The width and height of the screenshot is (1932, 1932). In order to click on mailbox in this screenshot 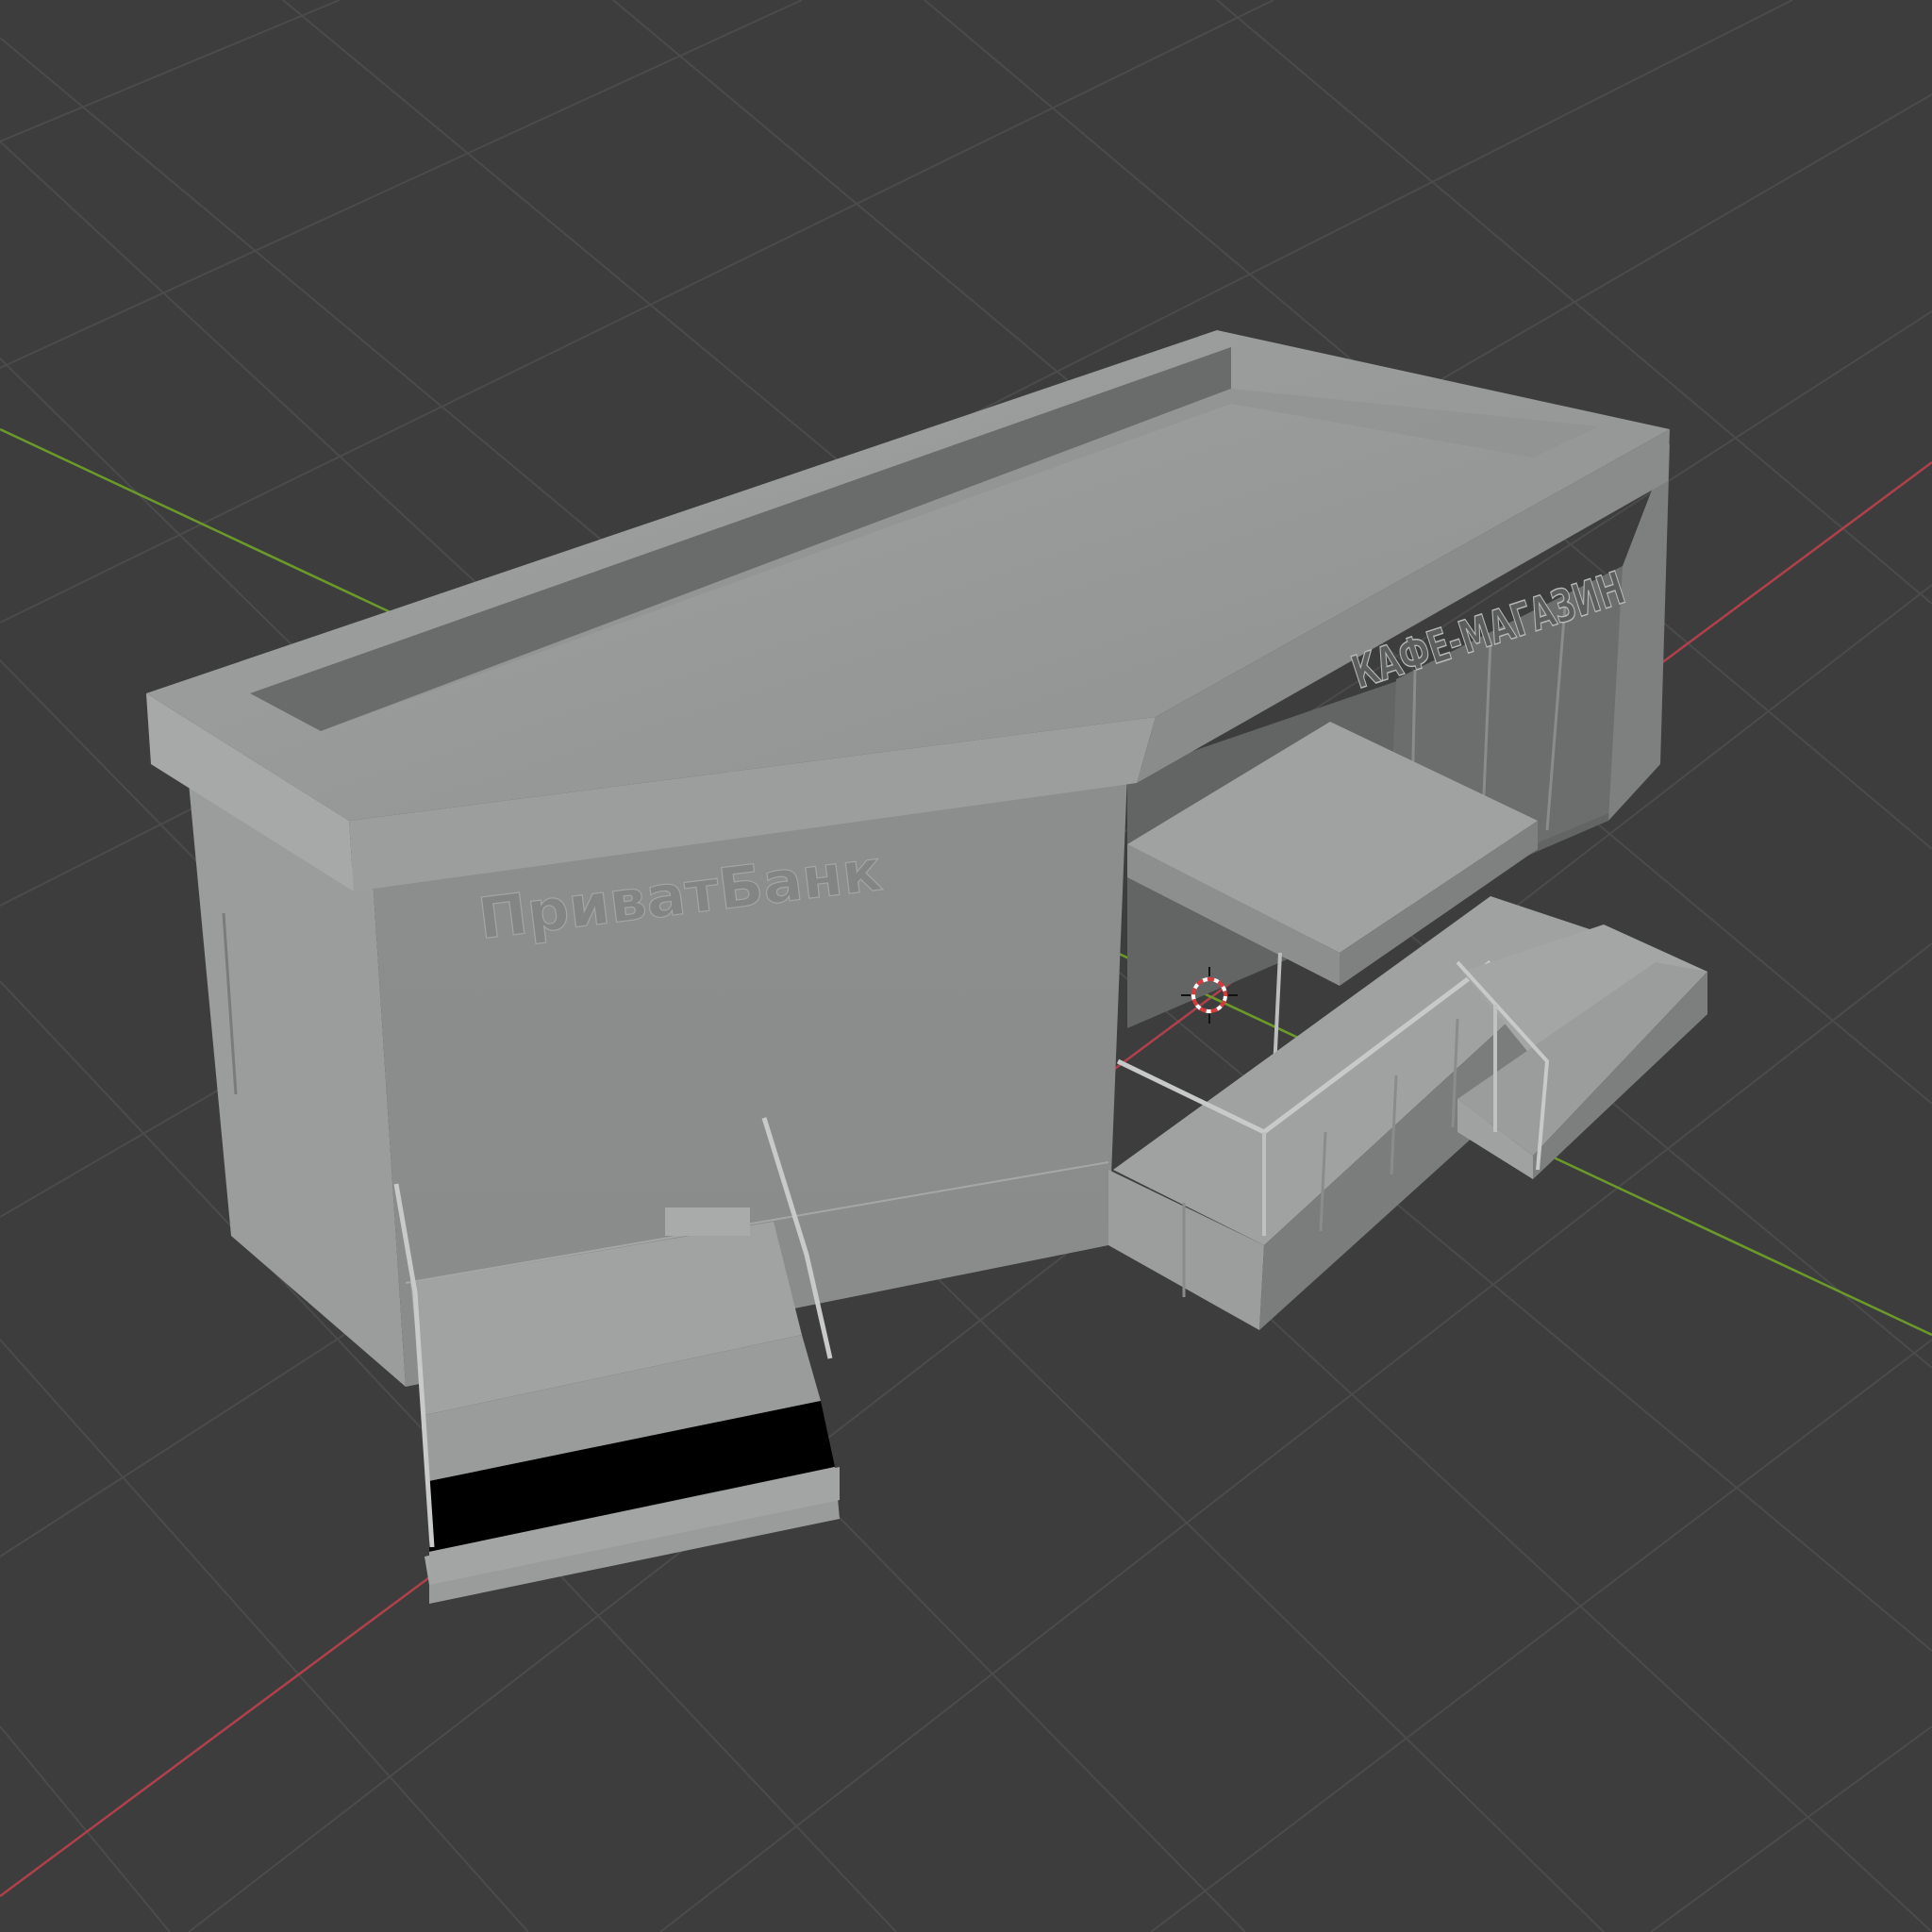, I will do `click(708, 1222)`.